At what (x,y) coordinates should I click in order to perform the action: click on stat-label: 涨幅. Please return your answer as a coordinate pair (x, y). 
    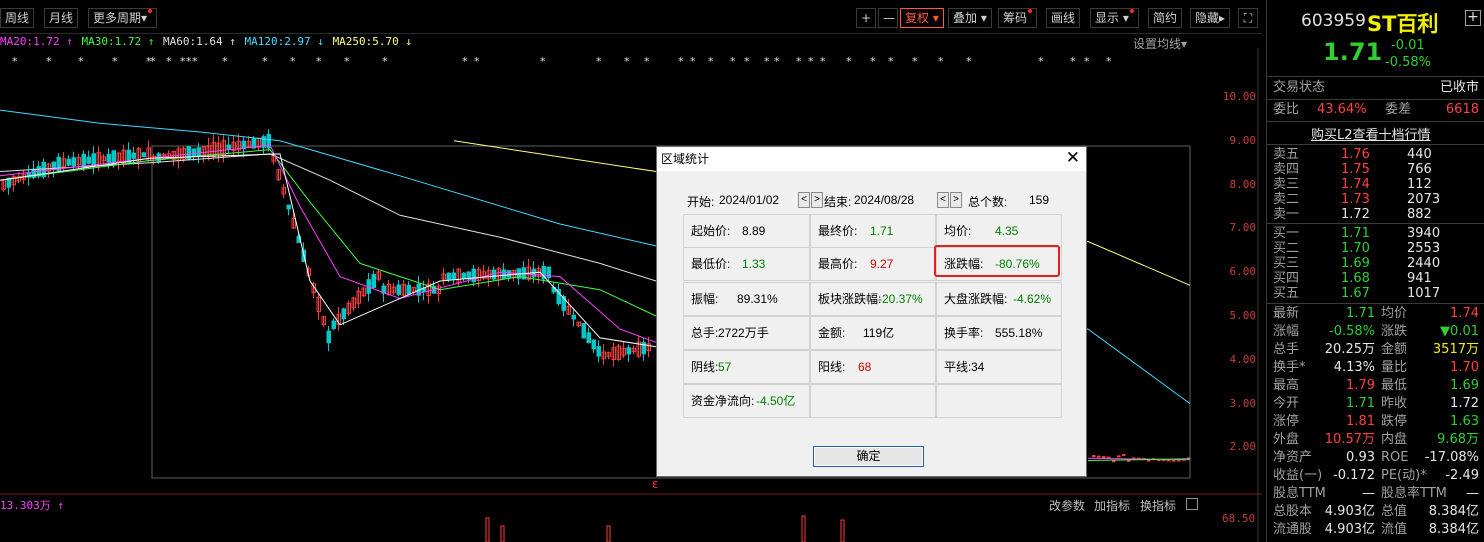
    Looking at the image, I should click on (1286, 331).